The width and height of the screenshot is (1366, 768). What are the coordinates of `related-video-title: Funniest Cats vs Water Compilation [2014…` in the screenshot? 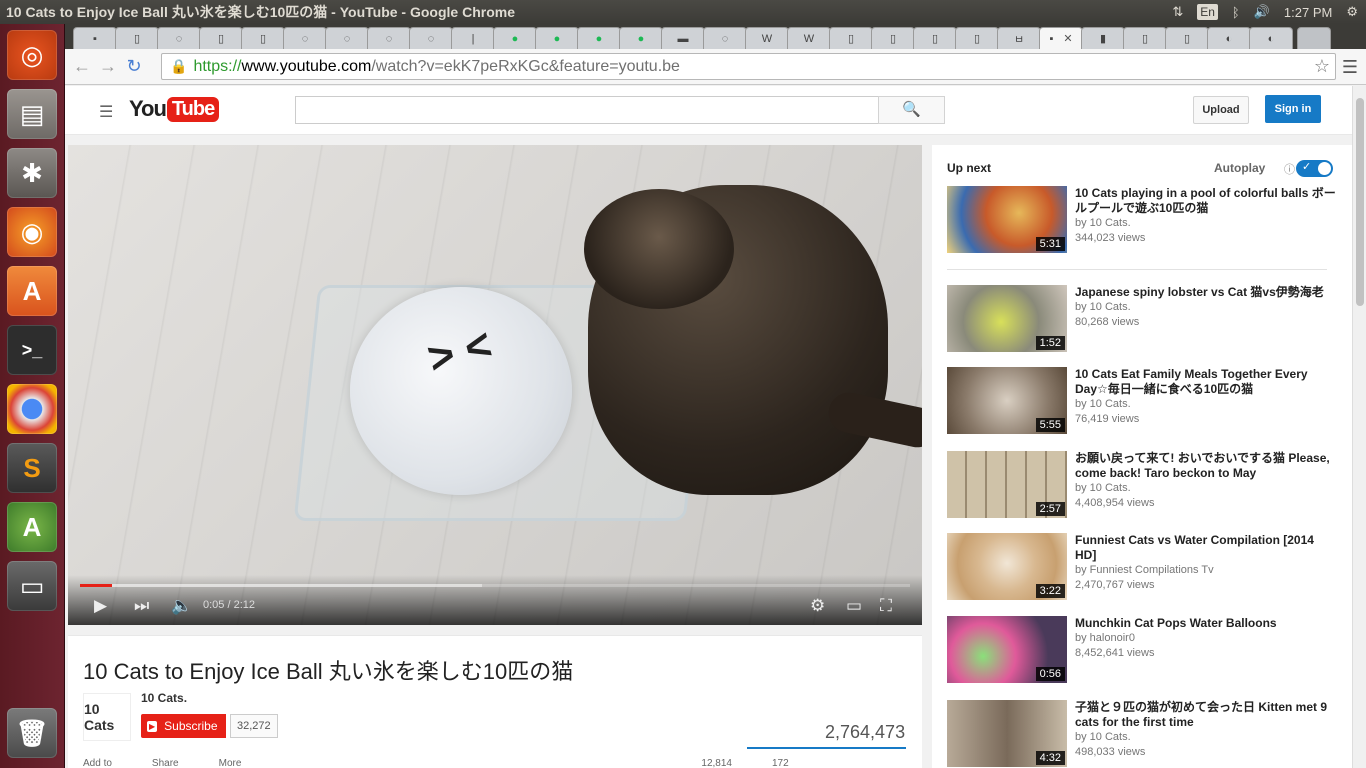 It's located at (1206, 548).